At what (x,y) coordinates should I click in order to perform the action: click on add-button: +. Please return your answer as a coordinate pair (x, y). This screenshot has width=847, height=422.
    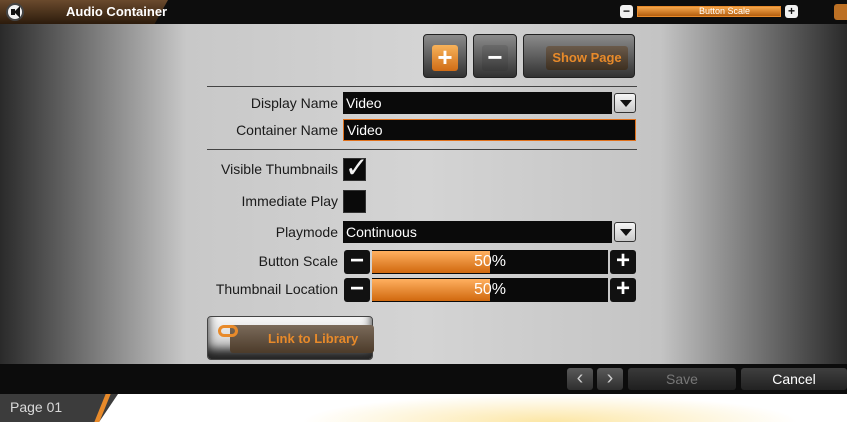
    Looking at the image, I should click on (445, 56).